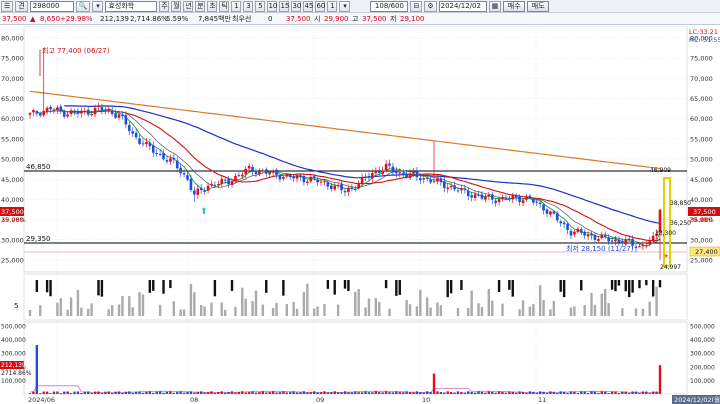 This screenshot has height=404, width=720. Describe the element at coordinates (320, 6) in the screenshot. I see `interval-60: 60` at that location.